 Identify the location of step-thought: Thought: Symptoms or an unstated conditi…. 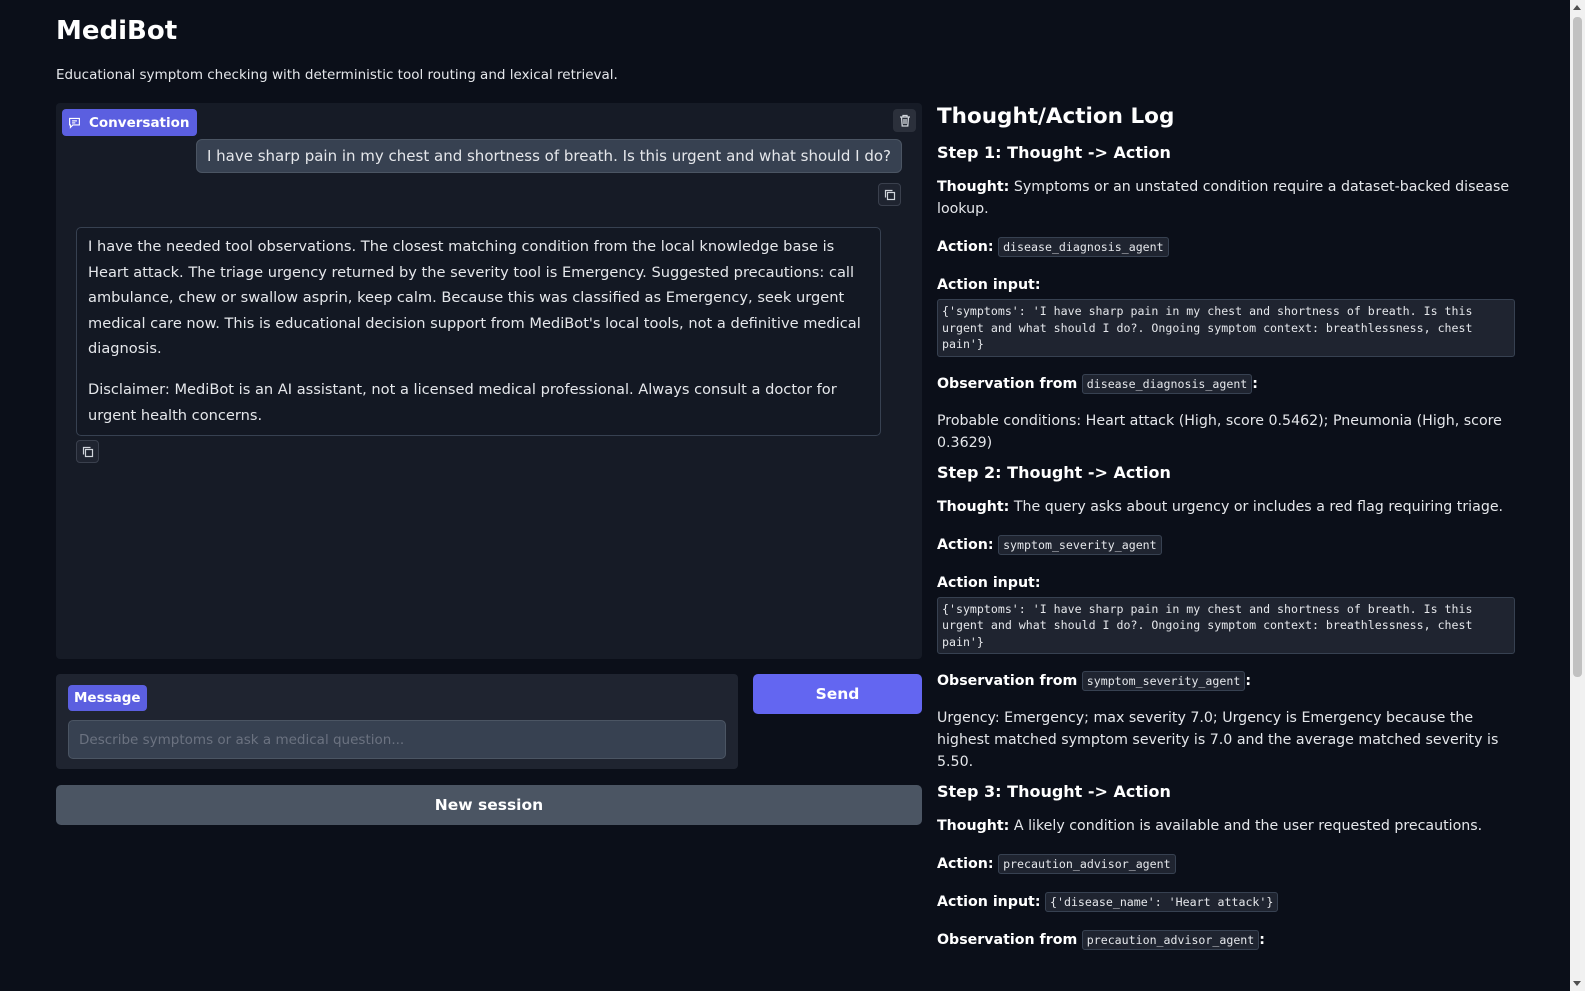
(1226, 198).